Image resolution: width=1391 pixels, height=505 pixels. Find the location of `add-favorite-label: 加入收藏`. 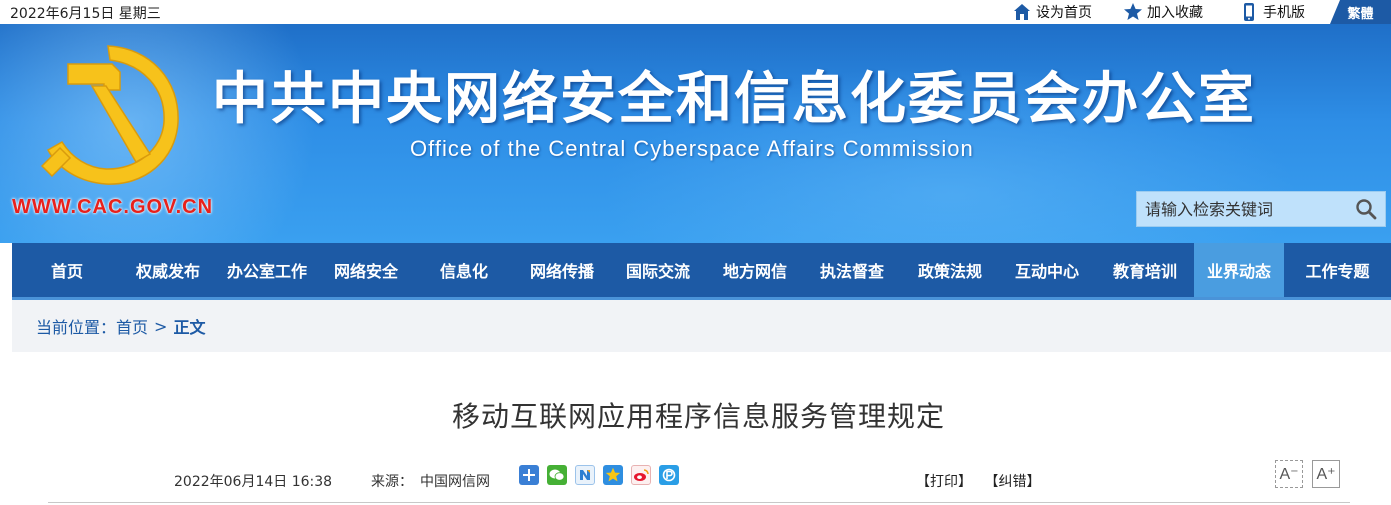

add-favorite-label: 加入收藏 is located at coordinates (1175, 13).